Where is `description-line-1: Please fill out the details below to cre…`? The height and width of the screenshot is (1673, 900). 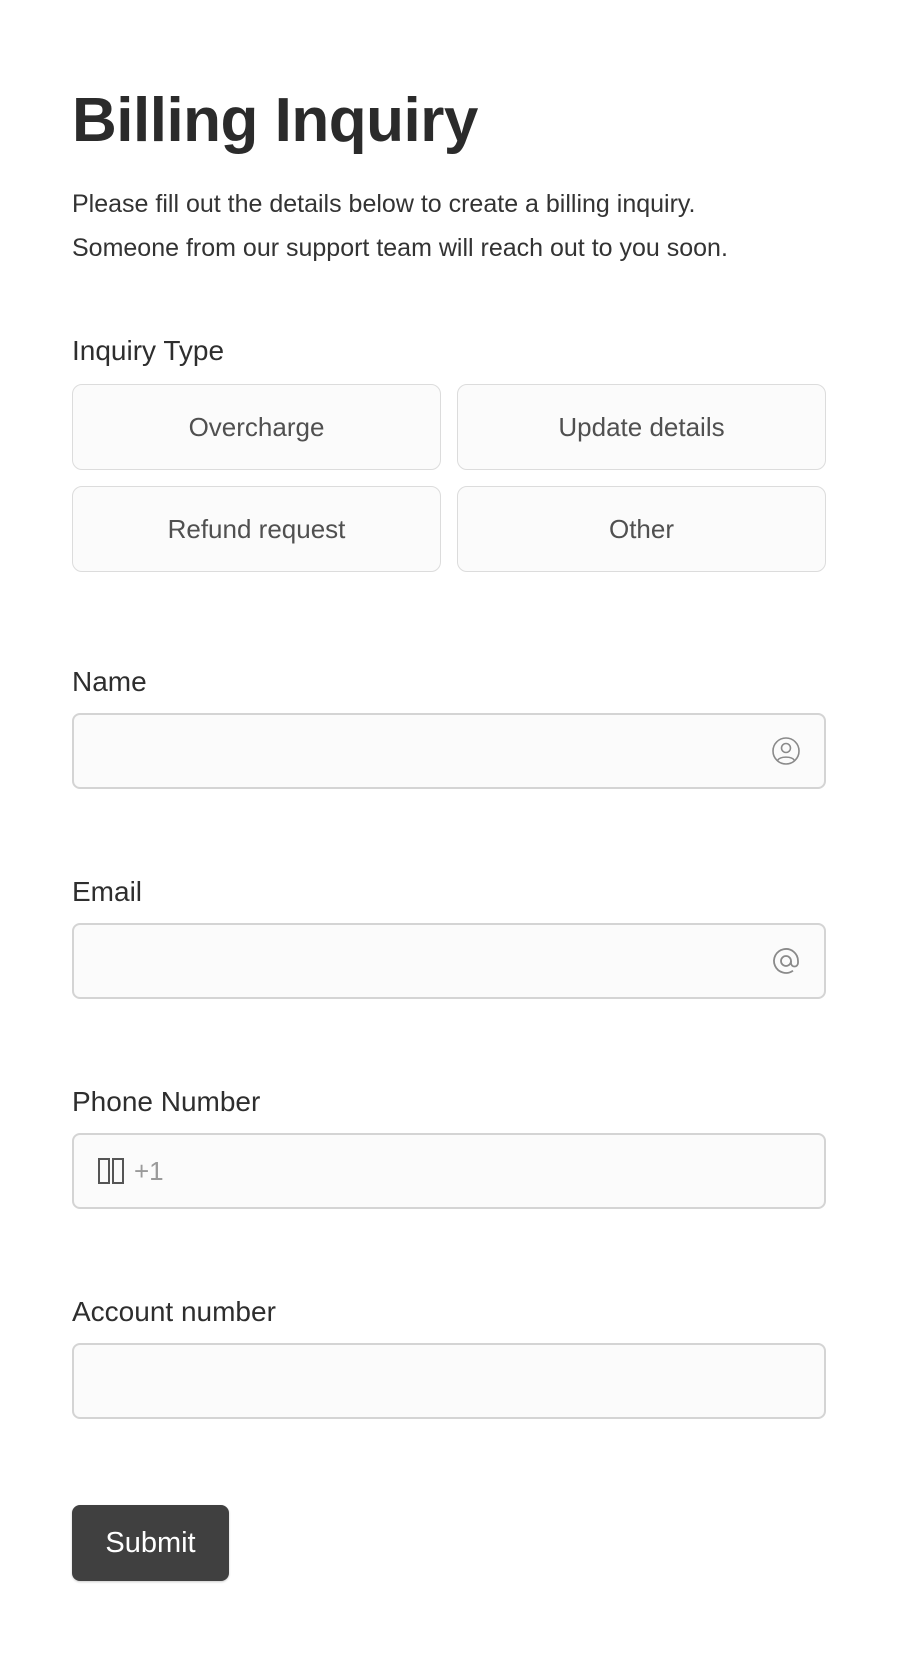 description-line-1: Please fill out the details below to cre… is located at coordinates (384, 204).